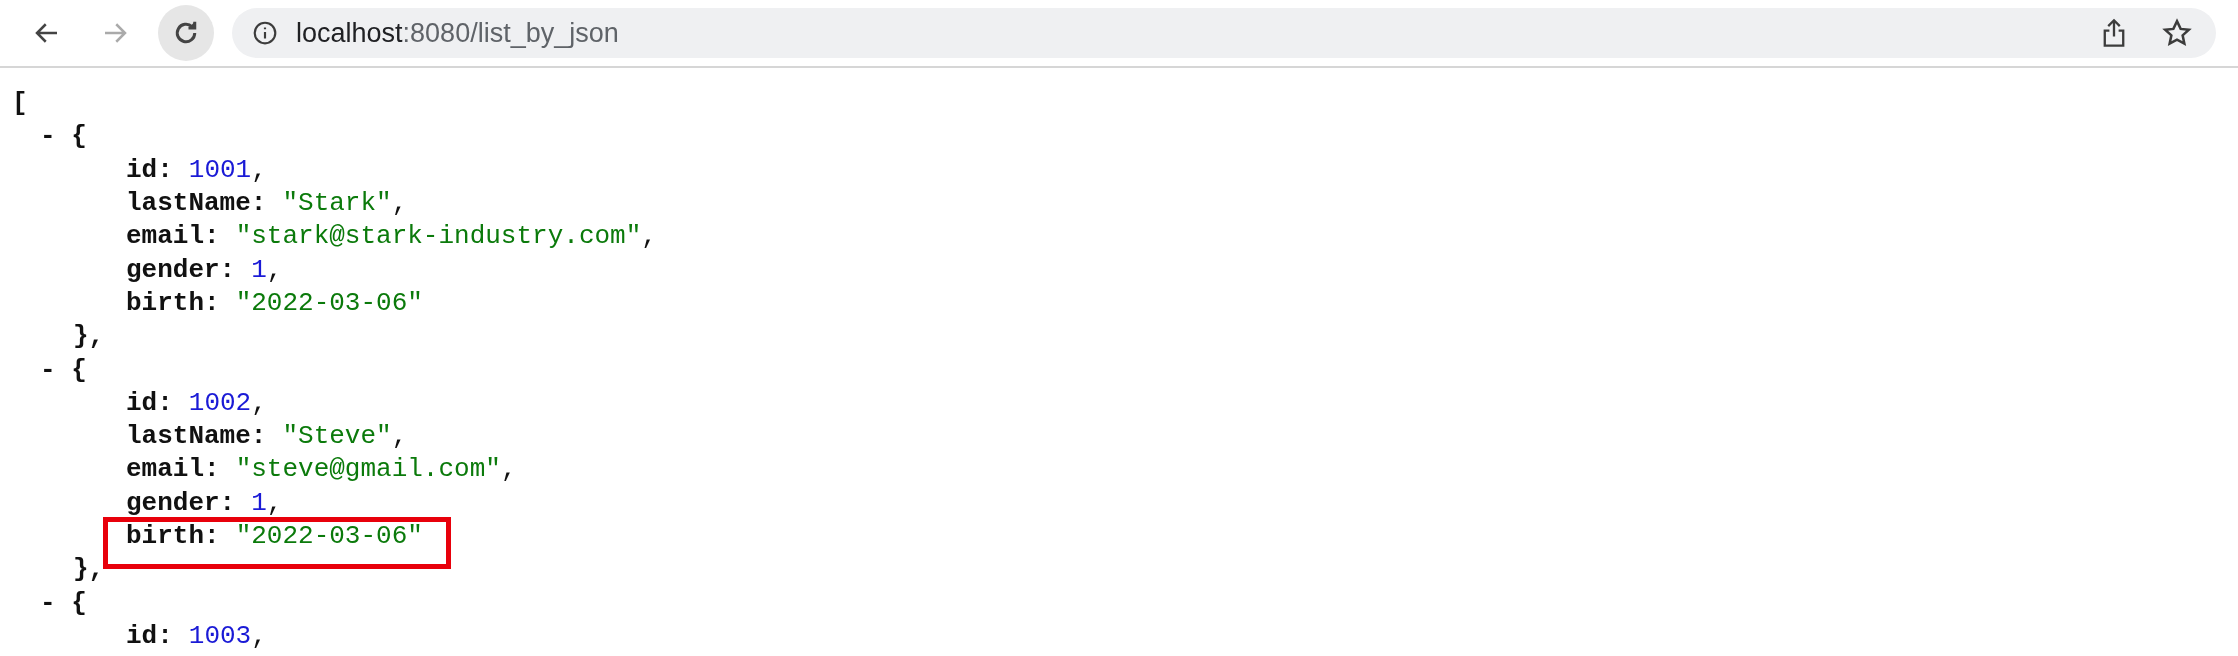 The height and width of the screenshot is (656, 2238). What do you see at coordinates (337, 204) in the screenshot?
I see `json-value: "Stark"` at bounding box center [337, 204].